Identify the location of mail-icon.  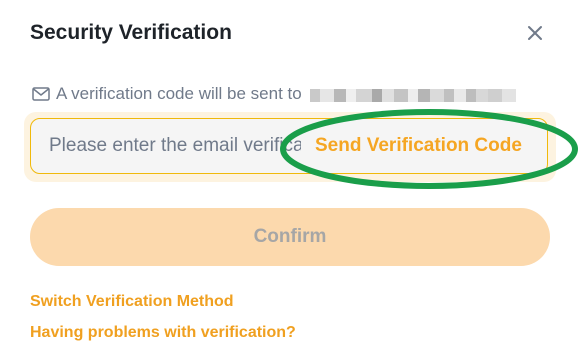
(41, 94).